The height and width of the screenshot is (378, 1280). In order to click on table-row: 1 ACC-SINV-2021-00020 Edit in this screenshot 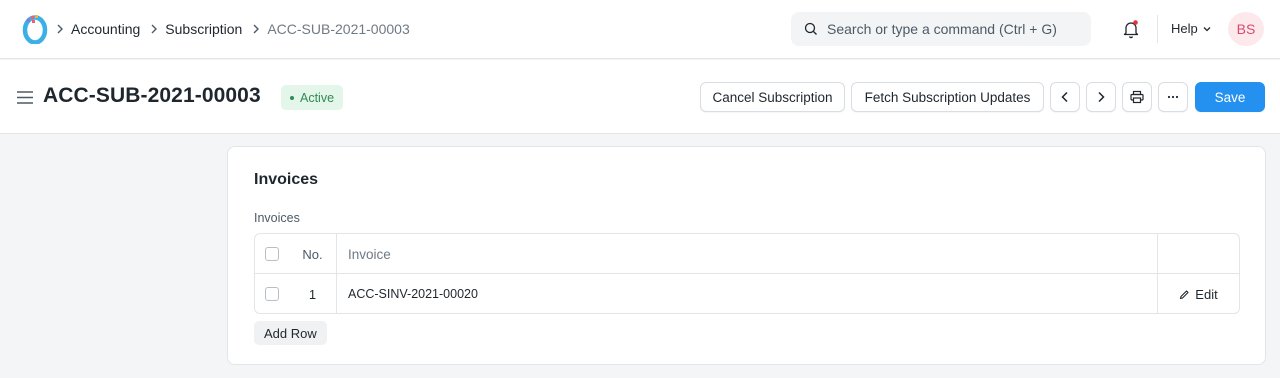, I will do `click(747, 294)`.